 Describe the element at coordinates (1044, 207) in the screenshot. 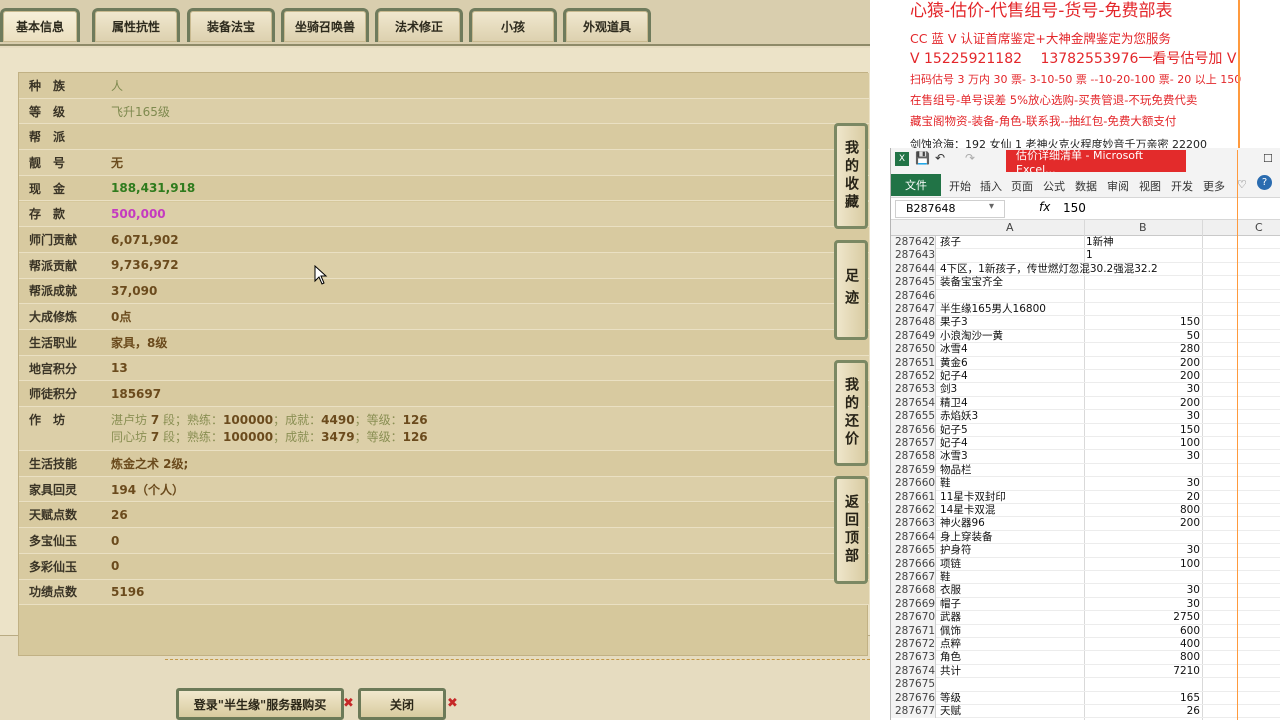

I see `fx-icon: fx` at that location.